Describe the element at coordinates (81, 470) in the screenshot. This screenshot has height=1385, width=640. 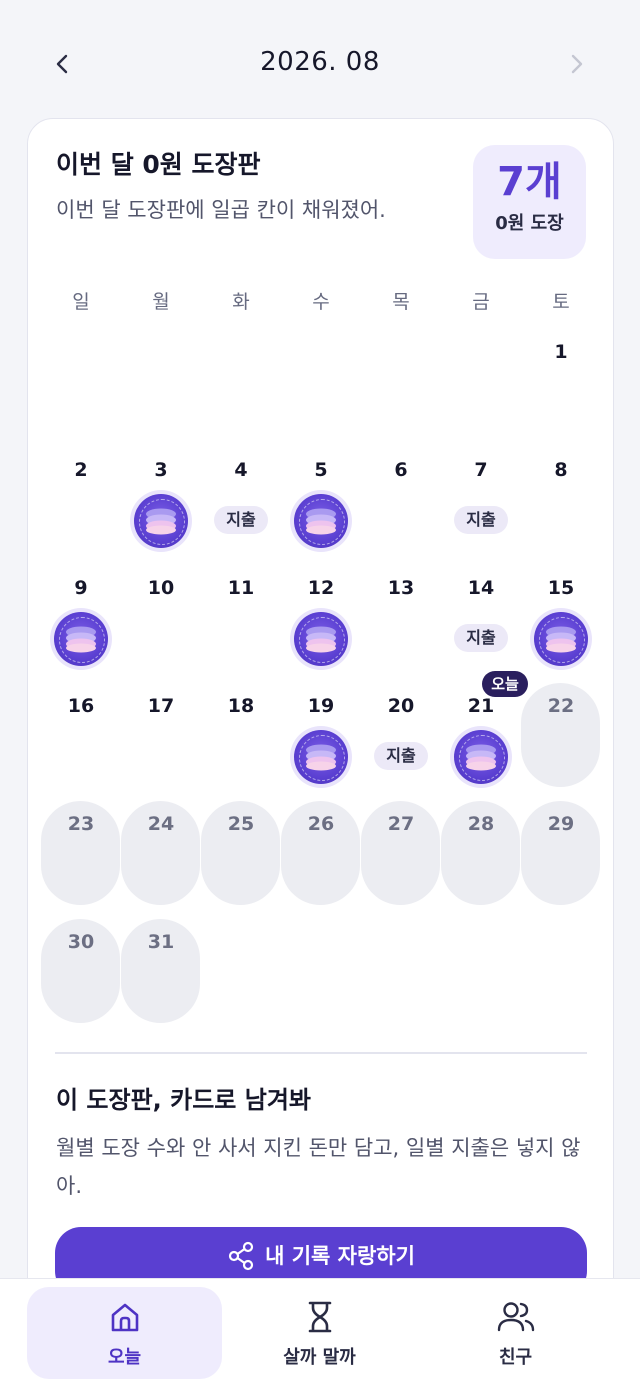
I see `day-number: 2` at that location.